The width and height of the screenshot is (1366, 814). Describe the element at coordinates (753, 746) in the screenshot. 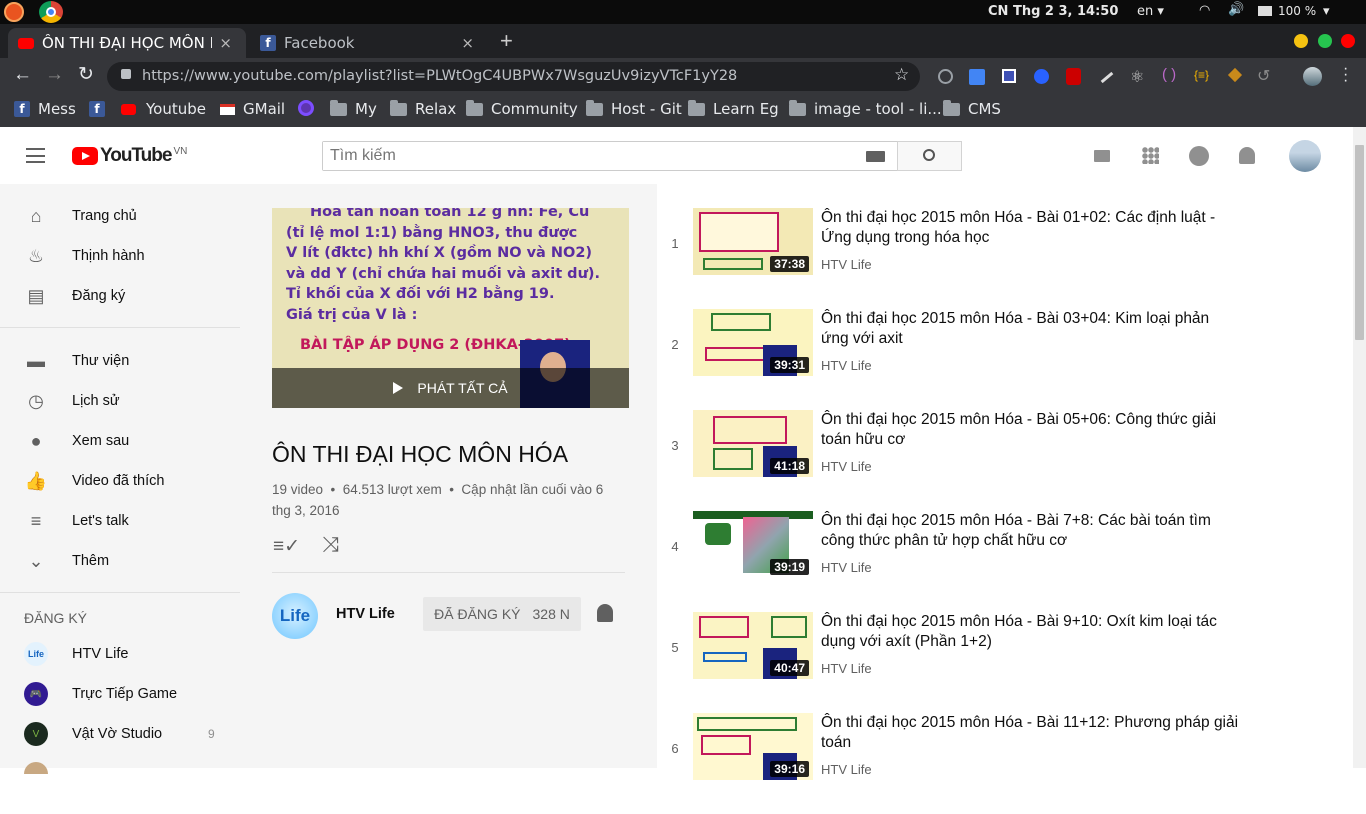

I see `video-thumbnail: 39:16` at that location.